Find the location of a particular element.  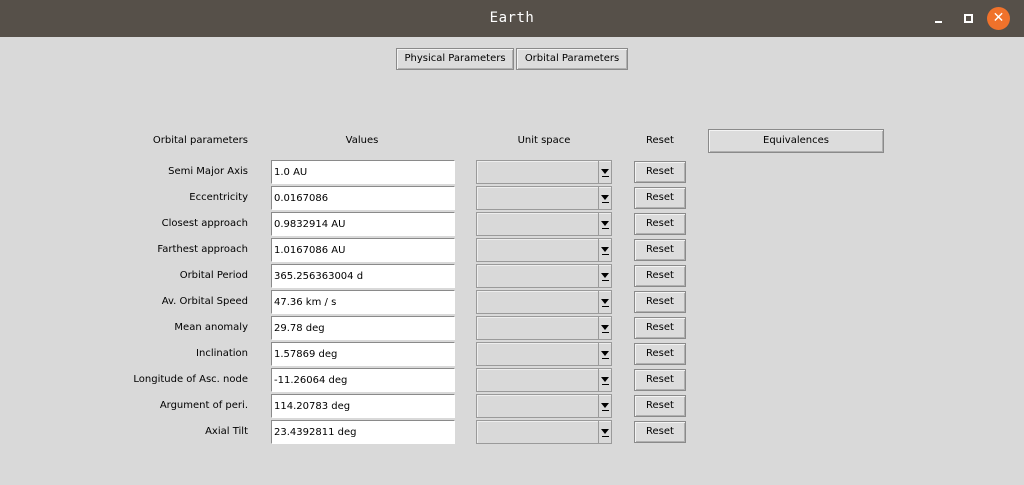

table-row: Argument of peri. Reset is located at coordinates (512, 406).